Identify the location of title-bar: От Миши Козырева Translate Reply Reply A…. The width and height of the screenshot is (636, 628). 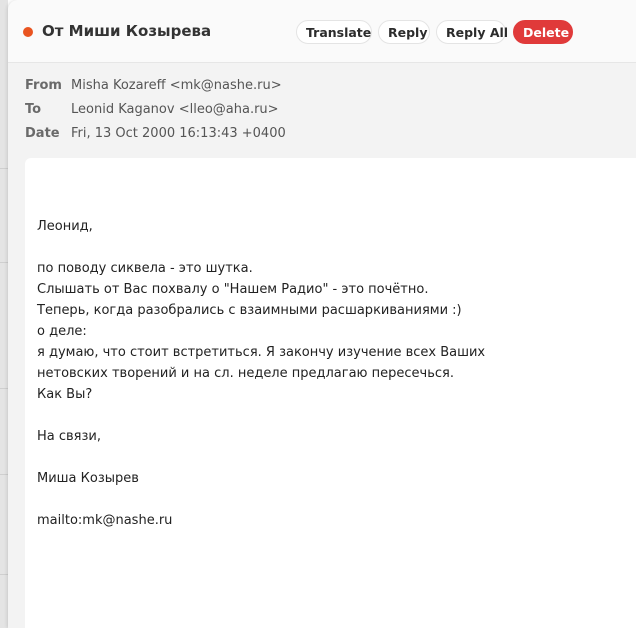
(322, 31).